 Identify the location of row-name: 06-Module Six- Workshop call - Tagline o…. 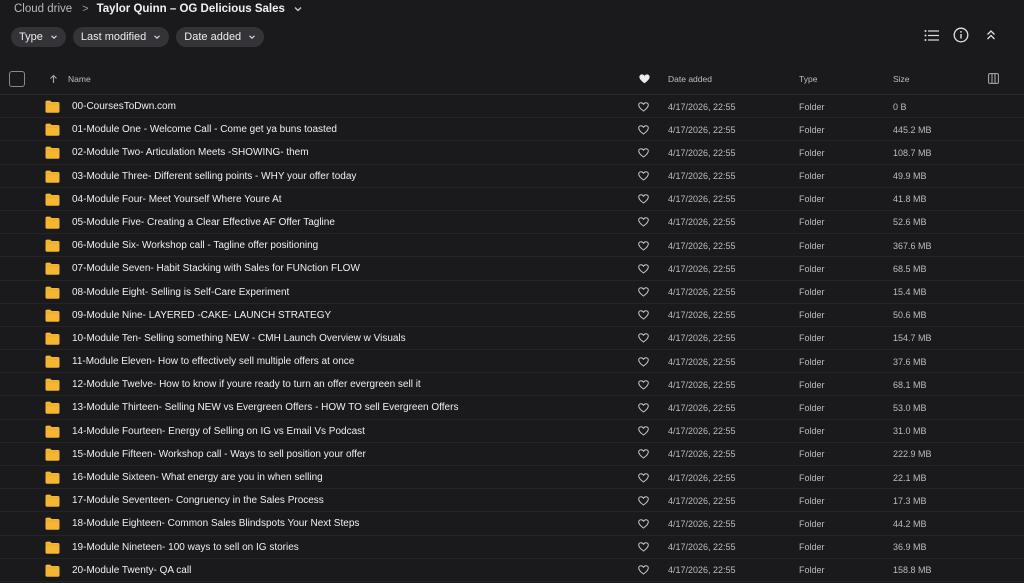
(195, 245).